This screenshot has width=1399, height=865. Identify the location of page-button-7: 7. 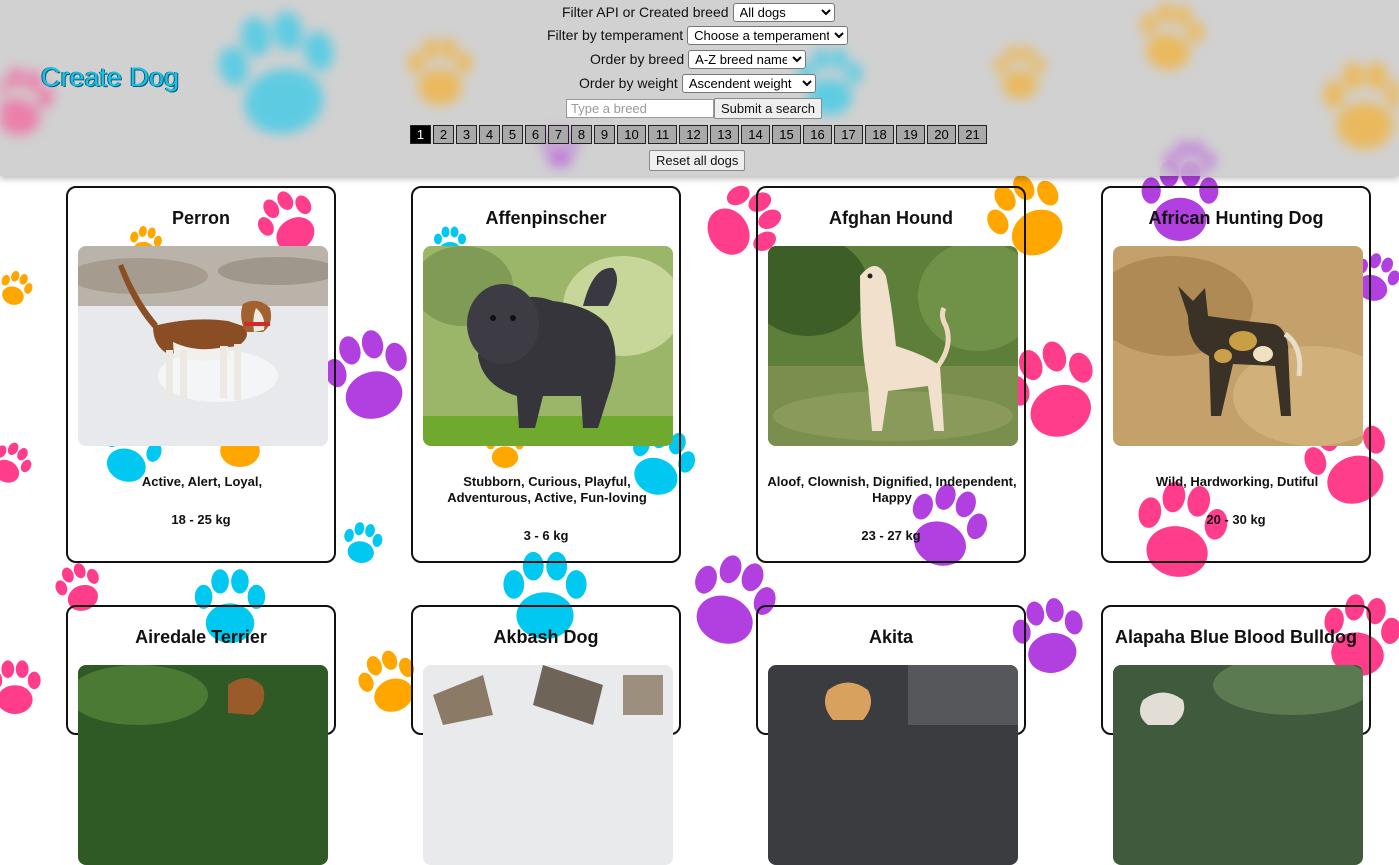
(558, 134).